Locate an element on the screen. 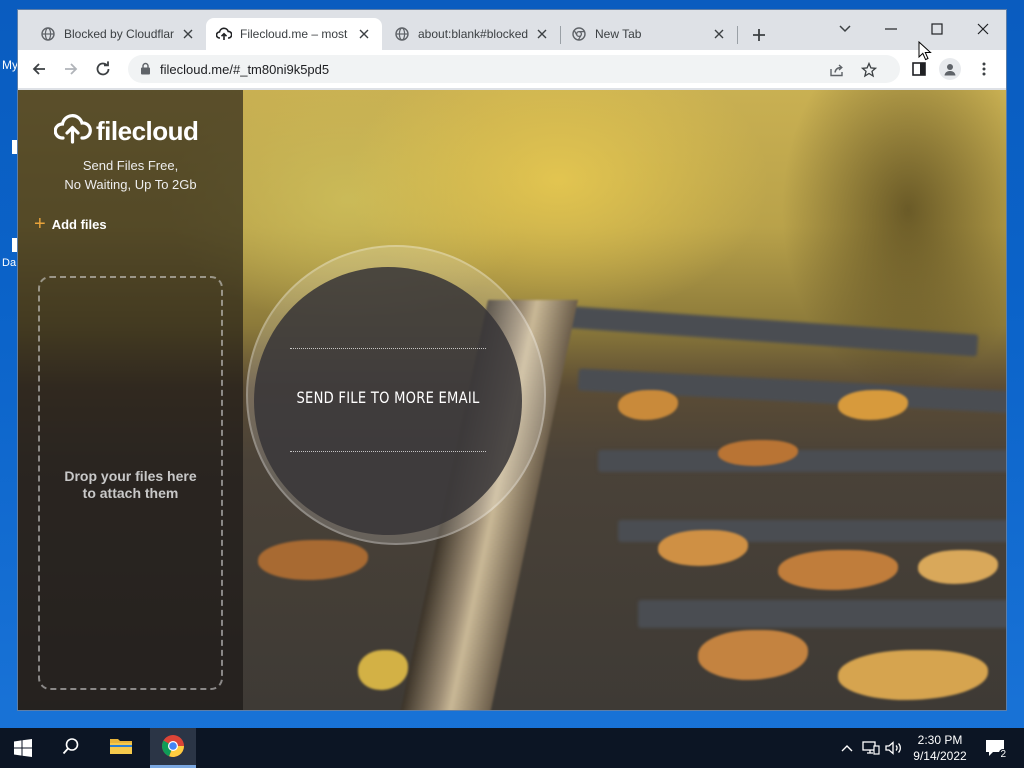  tab-separator is located at coordinates (737, 35).